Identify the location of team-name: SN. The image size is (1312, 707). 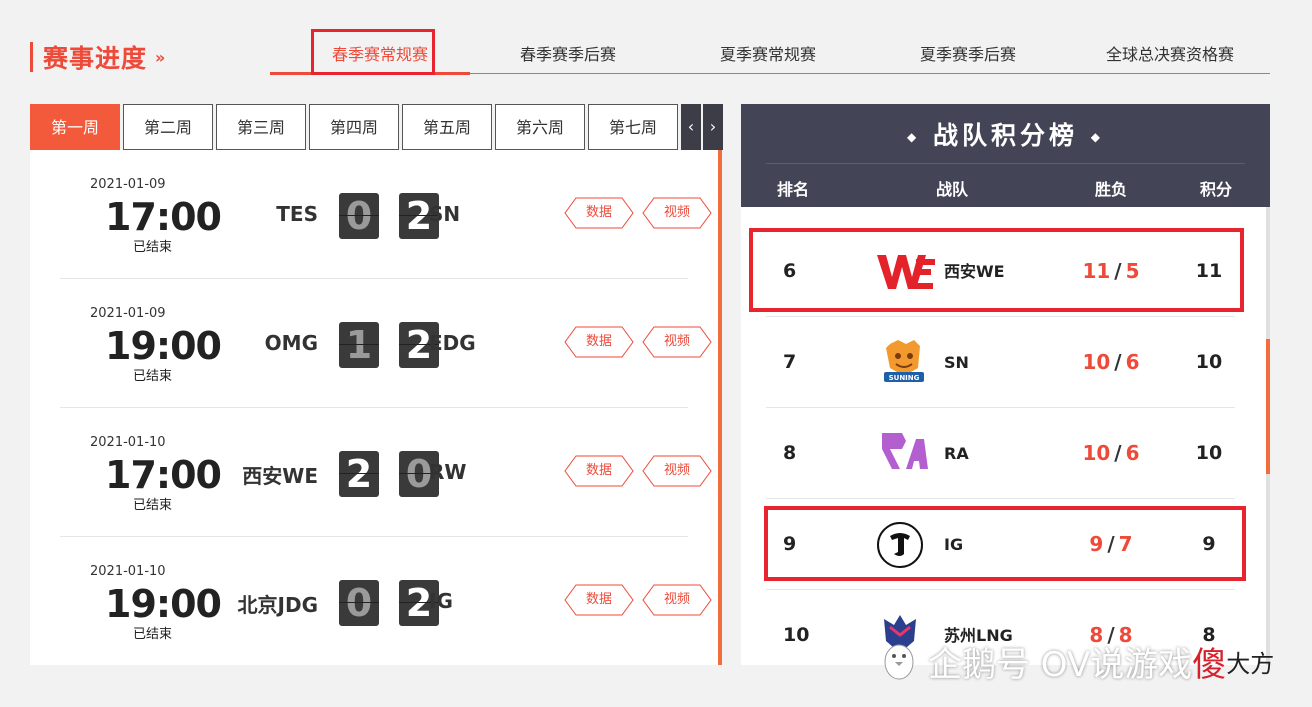
(956, 362).